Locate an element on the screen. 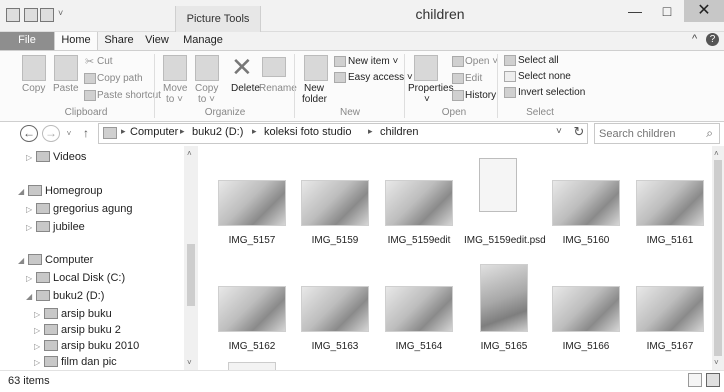  nav-item-local-disk-c: ▷ Local Disk (C:) is located at coordinates (75, 278).